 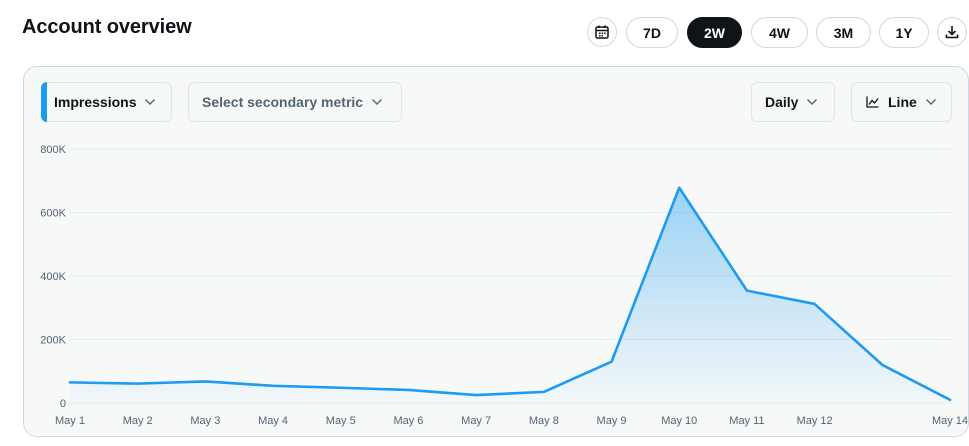 I want to click on range-4w-button: 4W, so click(x=779, y=32).